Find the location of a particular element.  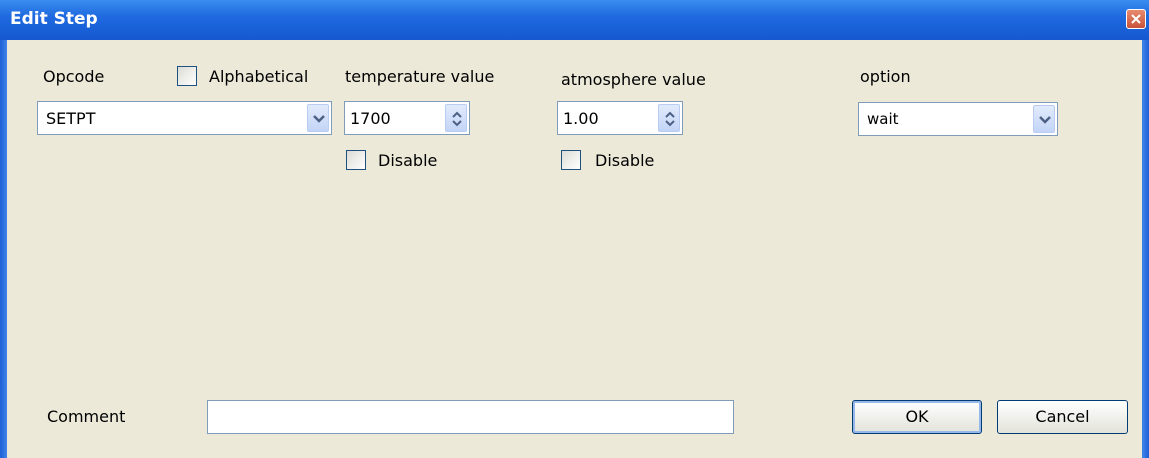

atmosphere-label: atmosphere value is located at coordinates (633, 79).